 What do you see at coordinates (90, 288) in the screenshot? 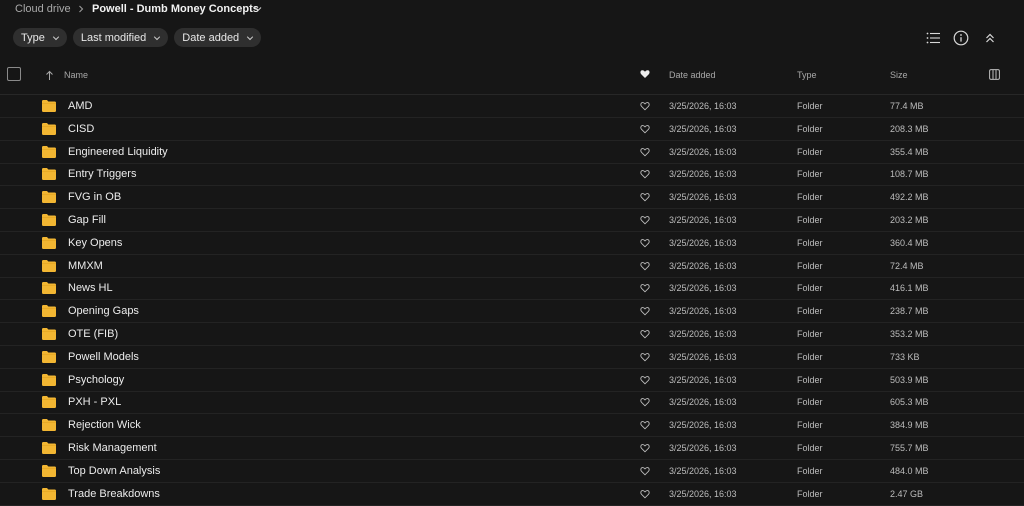
I see `folder-name: News HL` at bounding box center [90, 288].